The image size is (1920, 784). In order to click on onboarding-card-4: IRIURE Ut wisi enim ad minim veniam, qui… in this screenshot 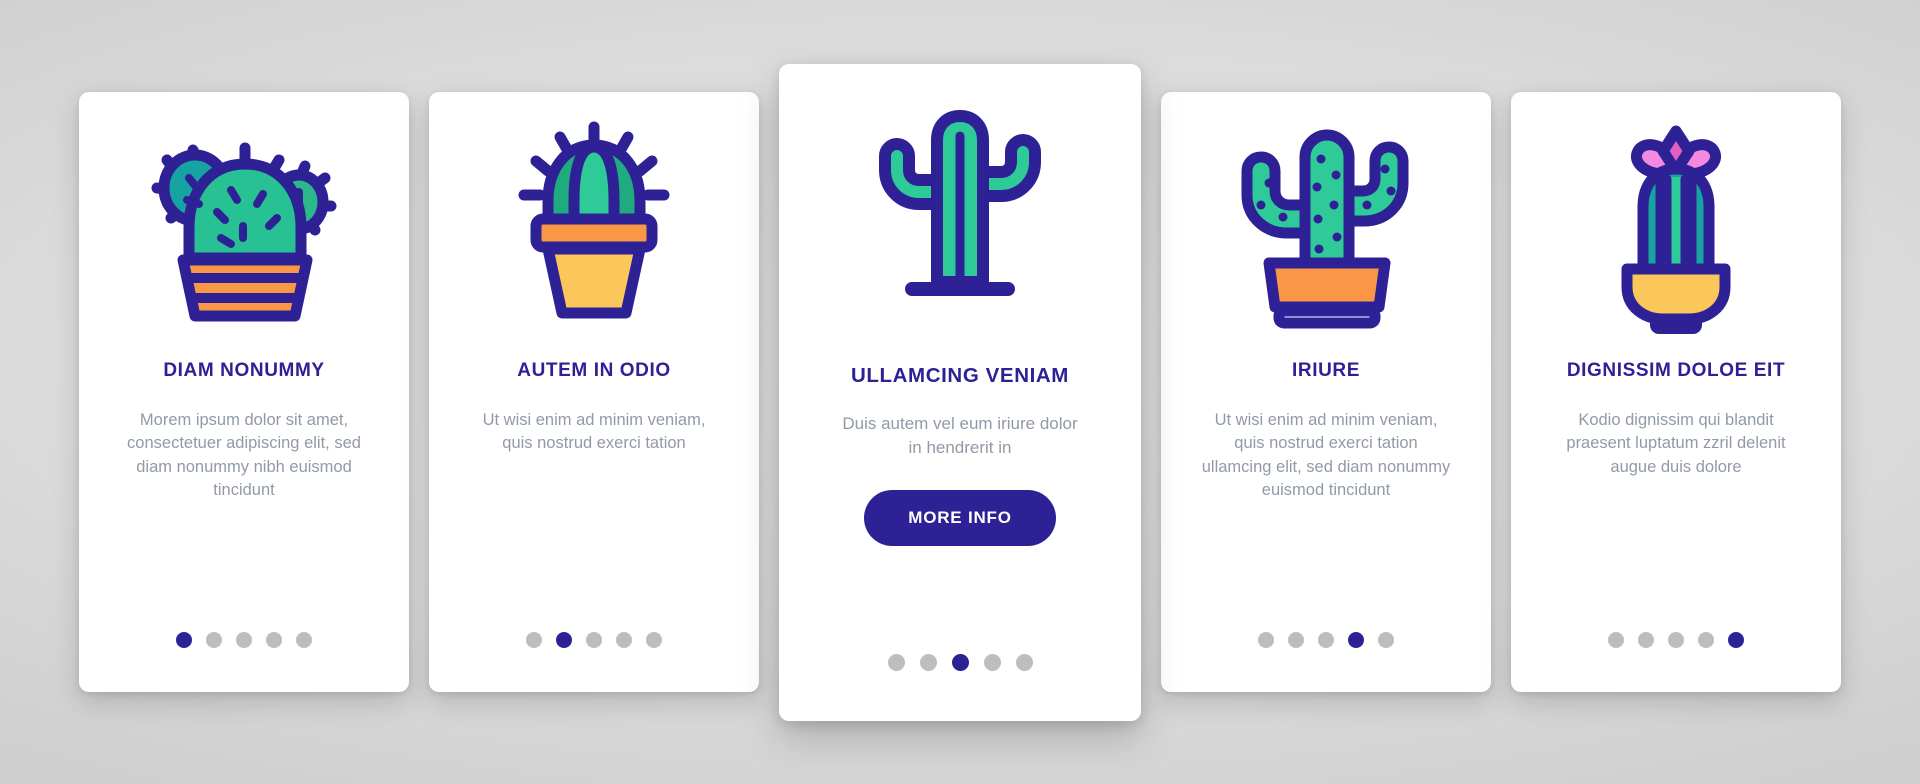, I will do `click(1326, 392)`.